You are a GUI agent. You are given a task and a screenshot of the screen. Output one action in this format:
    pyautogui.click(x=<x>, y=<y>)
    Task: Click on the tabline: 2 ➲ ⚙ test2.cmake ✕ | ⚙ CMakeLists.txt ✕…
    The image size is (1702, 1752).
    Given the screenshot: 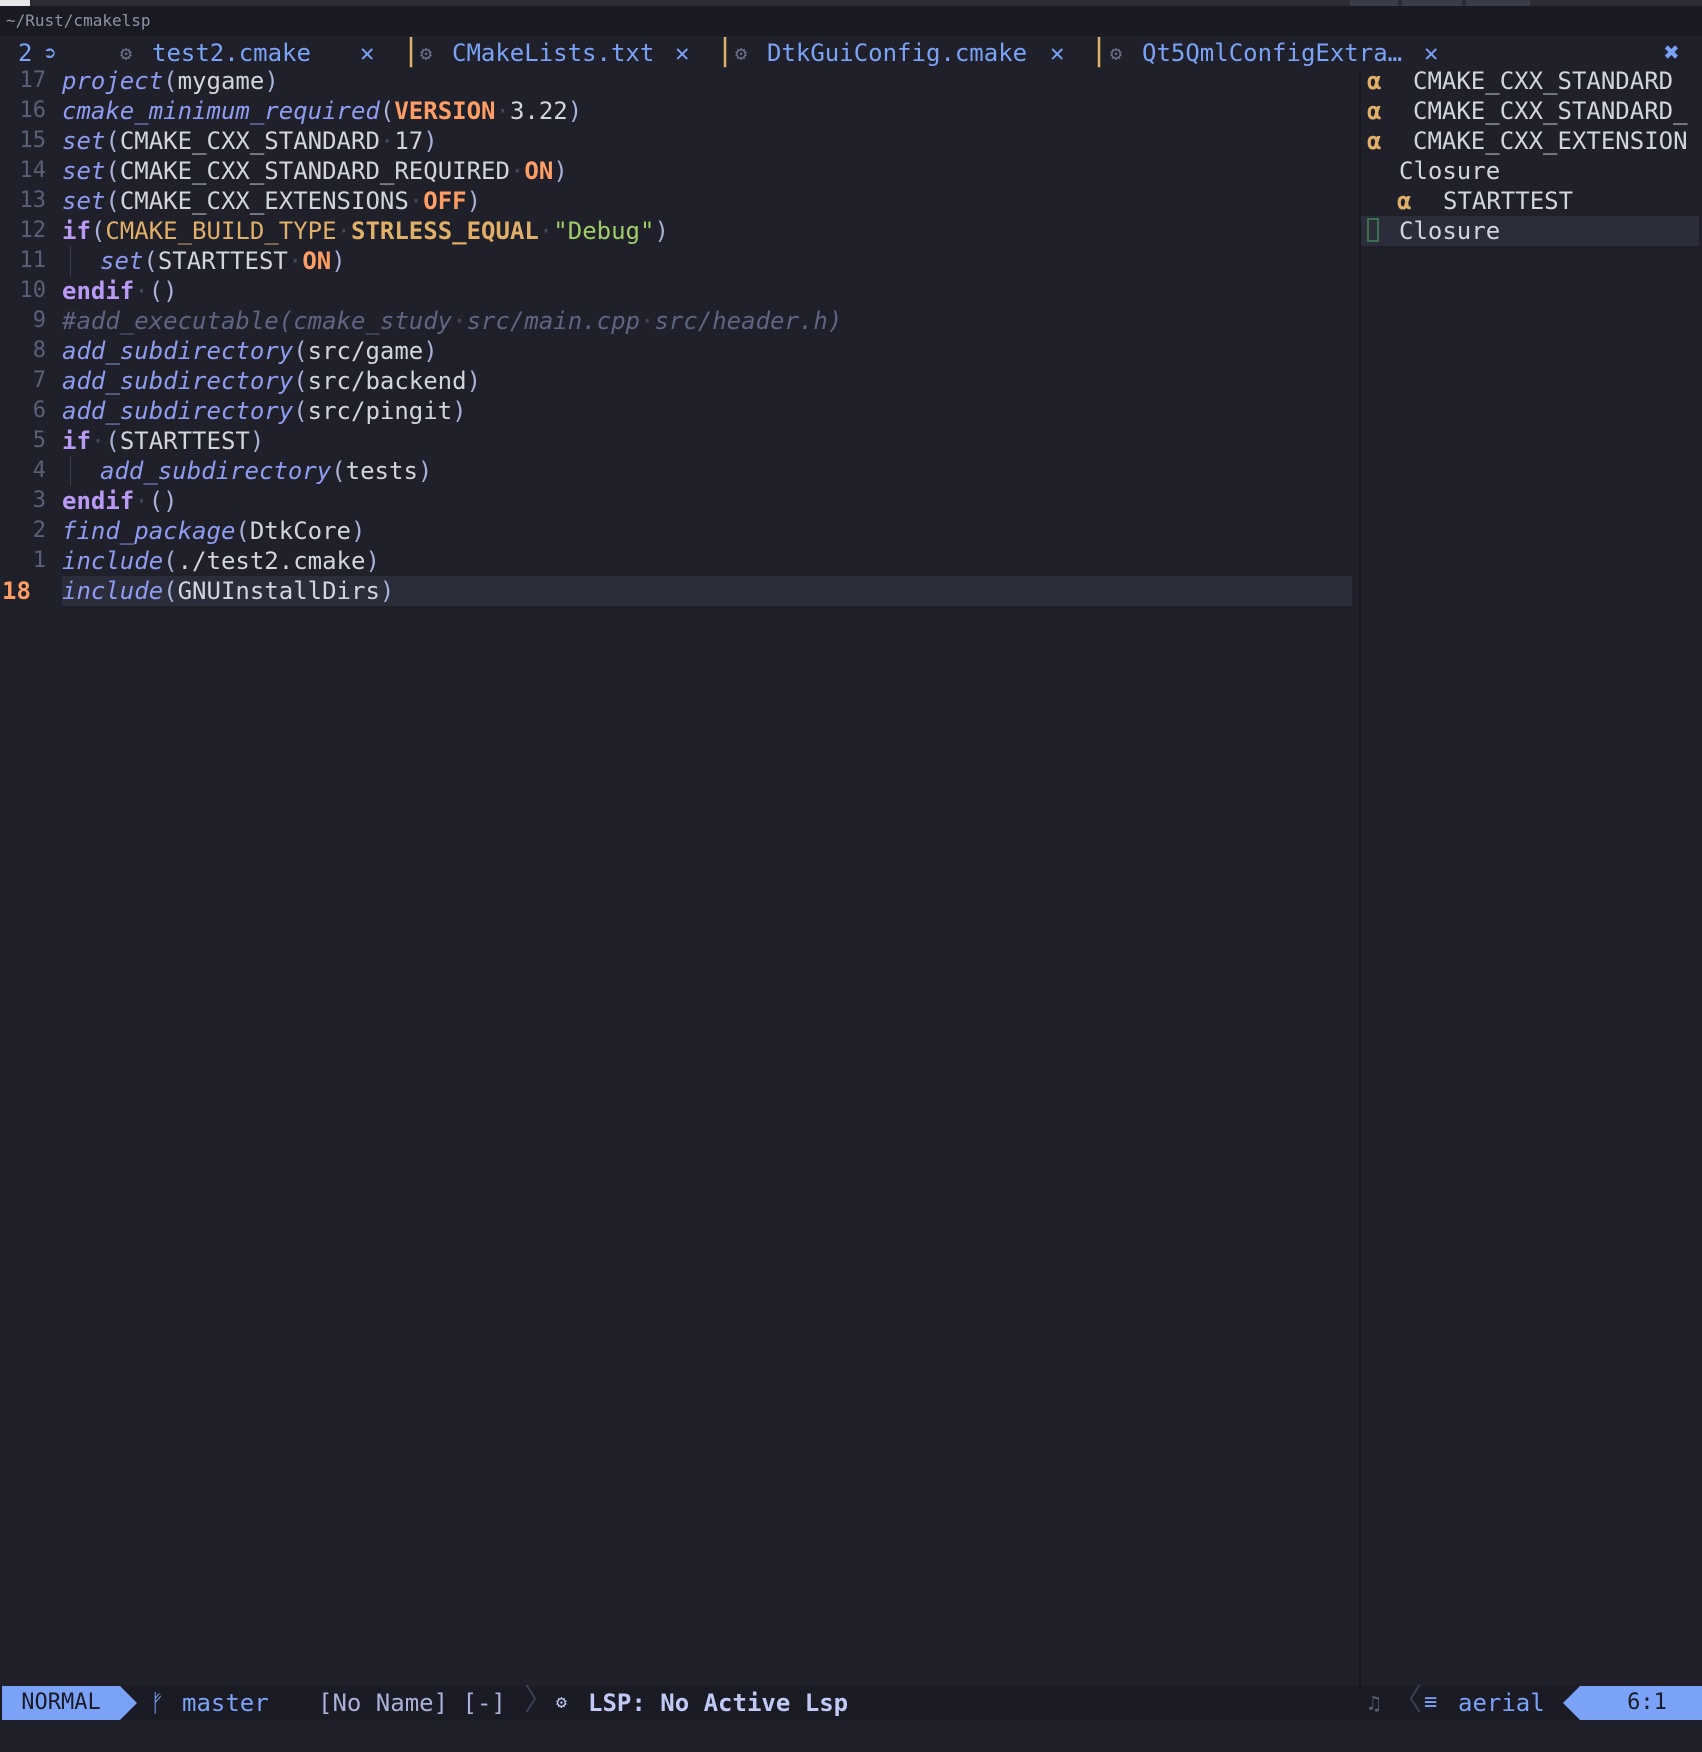 What is the action you would take?
    pyautogui.click(x=851, y=51)
    